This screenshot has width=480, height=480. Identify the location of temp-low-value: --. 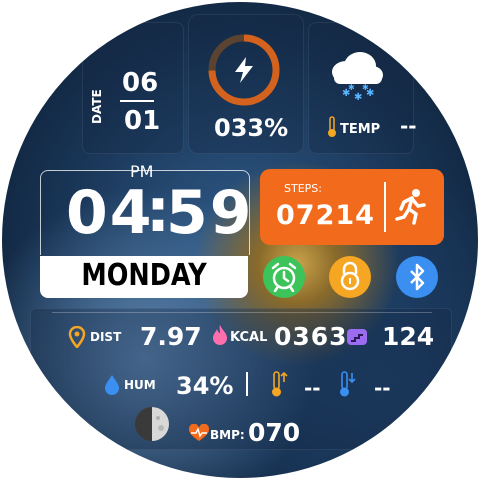
(382, 388).